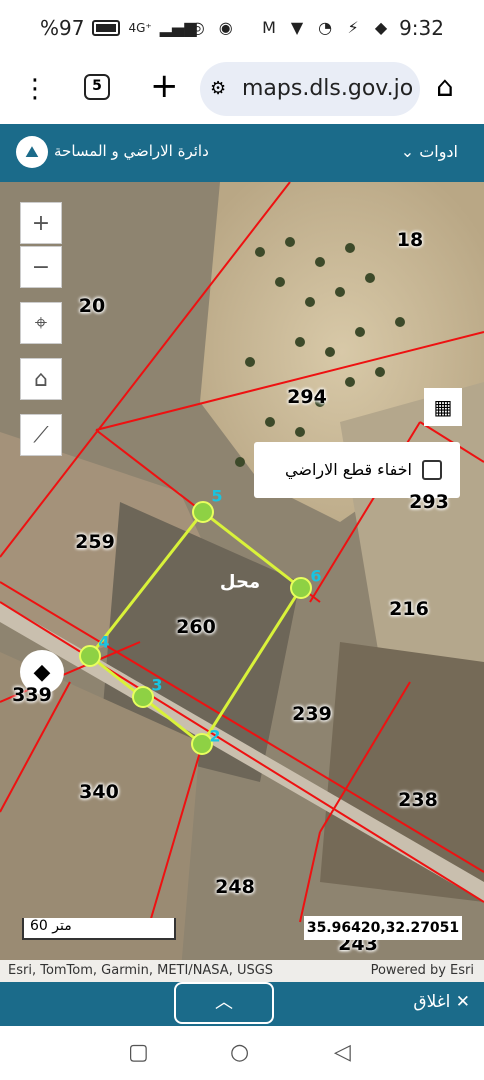  I want to click on hotspot-icon: ◎, so click(197, 27).